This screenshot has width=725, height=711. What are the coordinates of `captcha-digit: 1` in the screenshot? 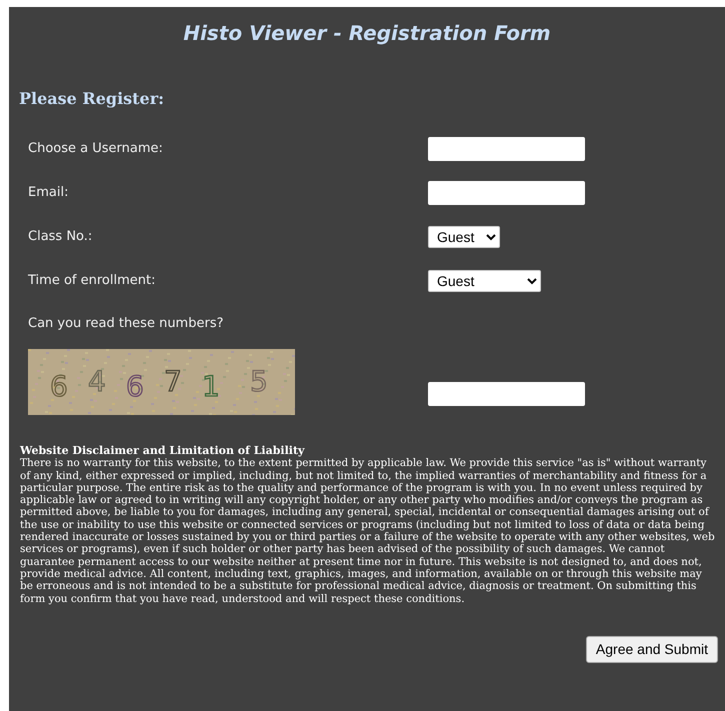 It's located at (211, 386).